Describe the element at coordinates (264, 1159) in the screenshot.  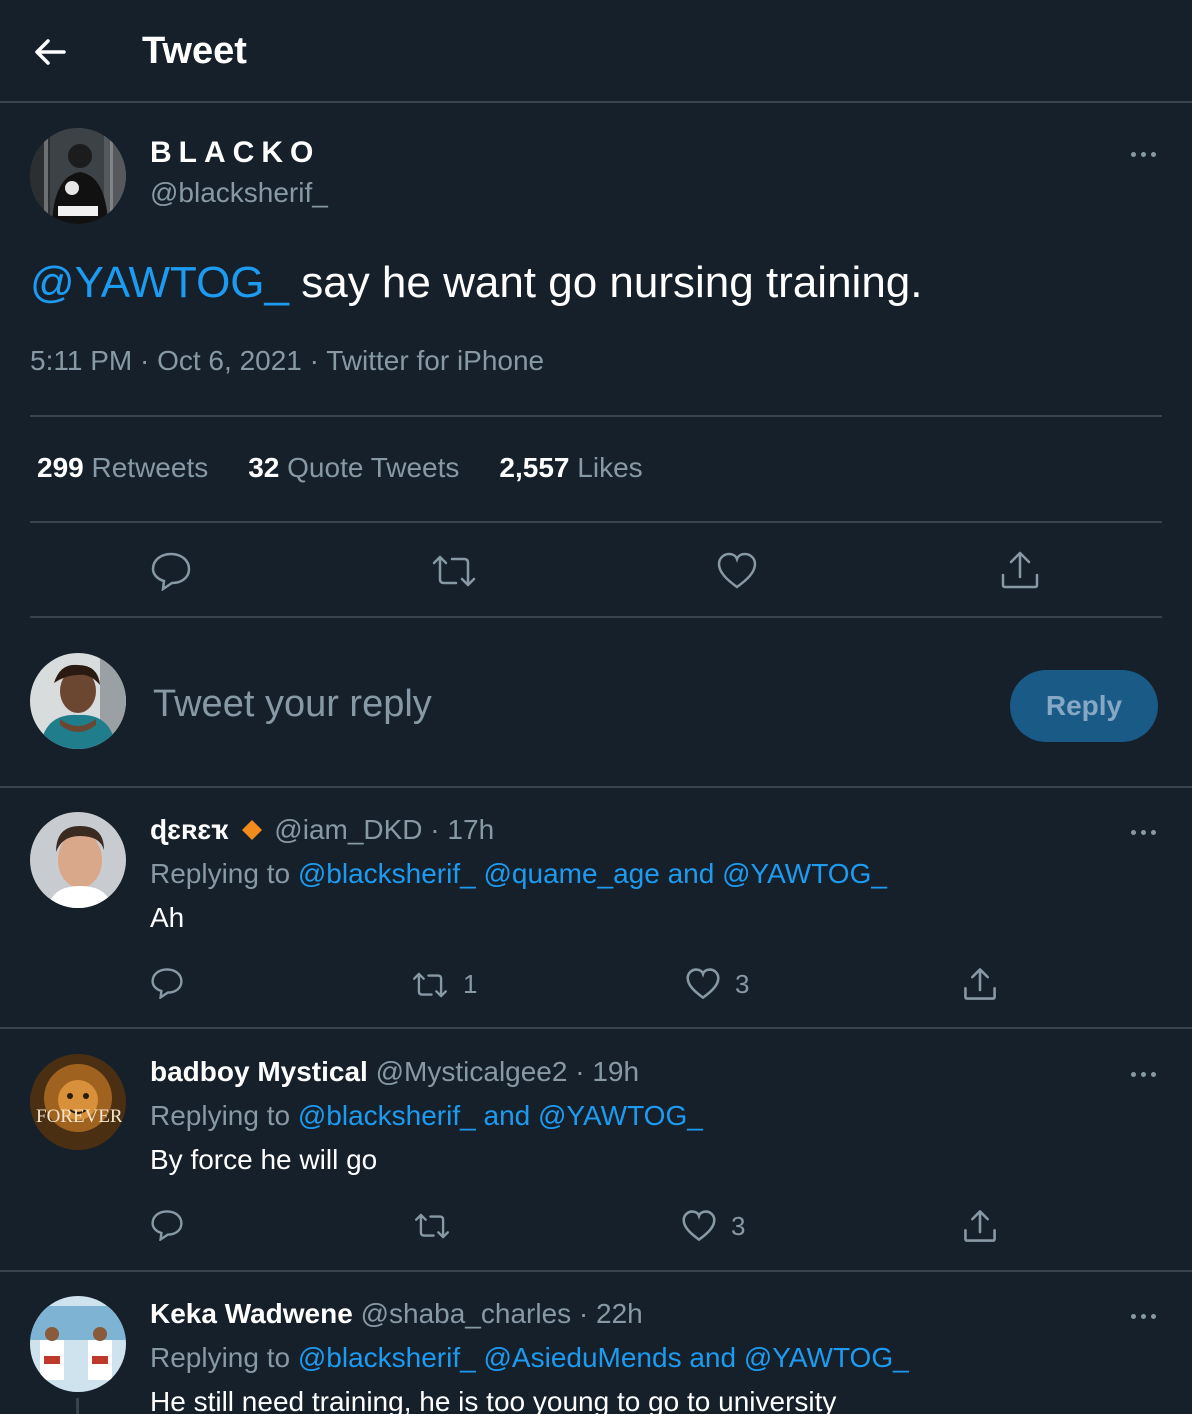
I see `reply-text: By force he will go` at that location.